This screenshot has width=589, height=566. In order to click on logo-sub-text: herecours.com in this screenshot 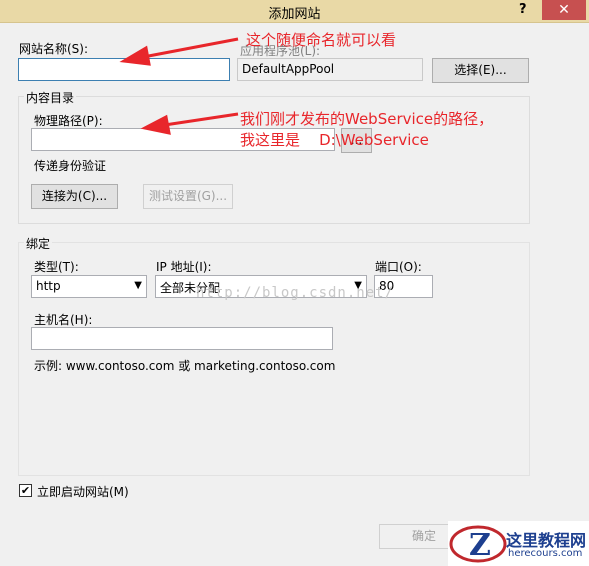, I will do `click(545, 553)`.